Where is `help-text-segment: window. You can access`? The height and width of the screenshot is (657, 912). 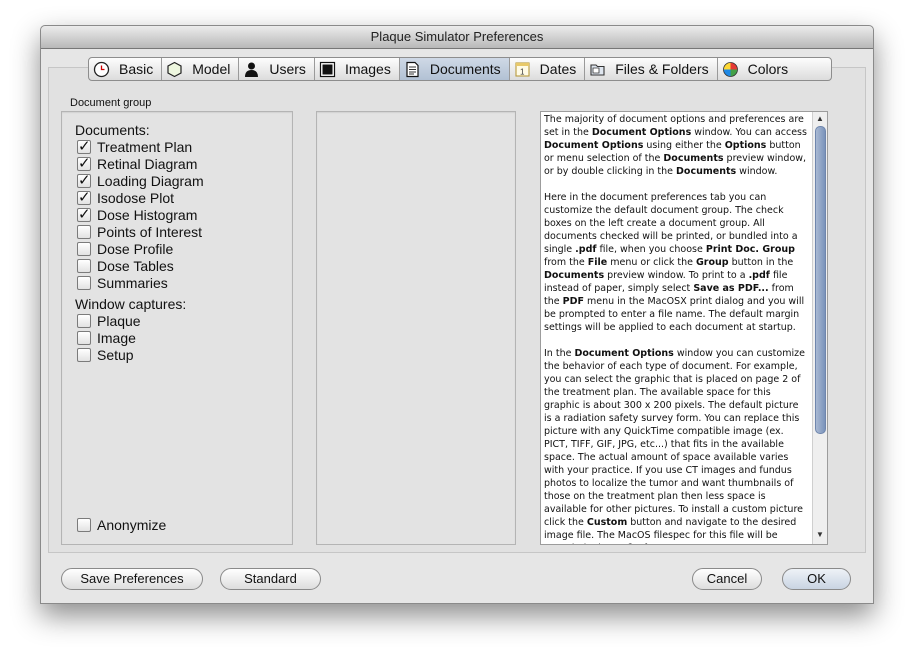 help-text-segment: window. You can access is located at coordinates (749, 132).